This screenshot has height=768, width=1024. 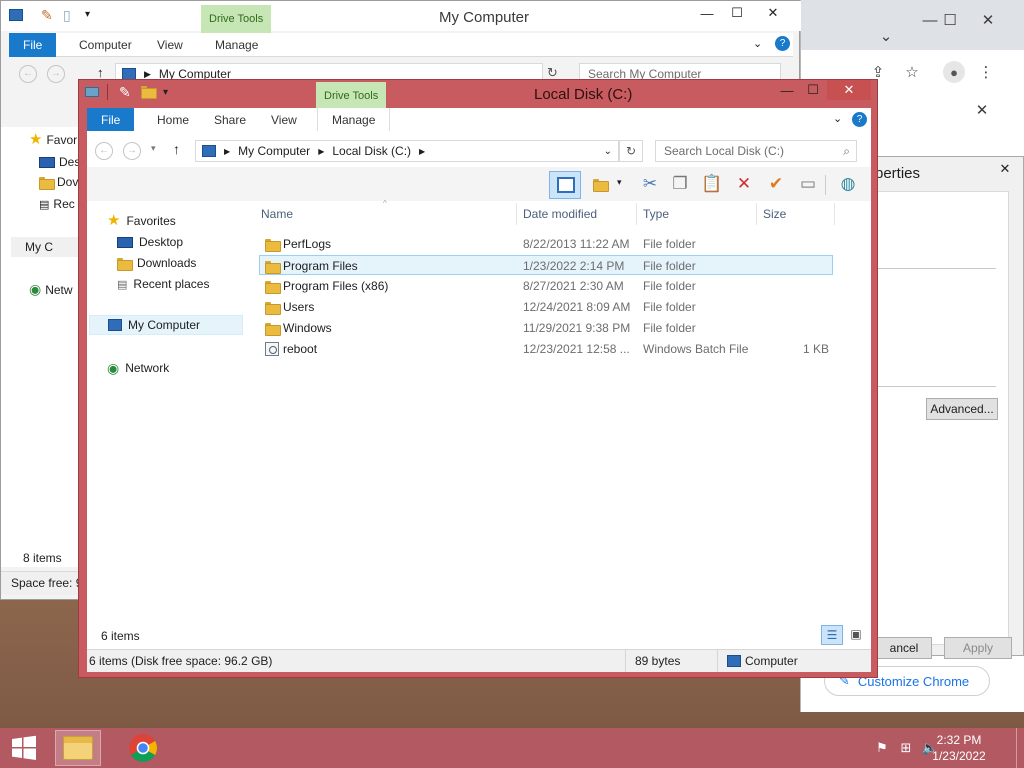 What do you see at coordinates (46, 247) in the screenshot?
I see `nav-computer: My C` at bounding box center [46, 247].